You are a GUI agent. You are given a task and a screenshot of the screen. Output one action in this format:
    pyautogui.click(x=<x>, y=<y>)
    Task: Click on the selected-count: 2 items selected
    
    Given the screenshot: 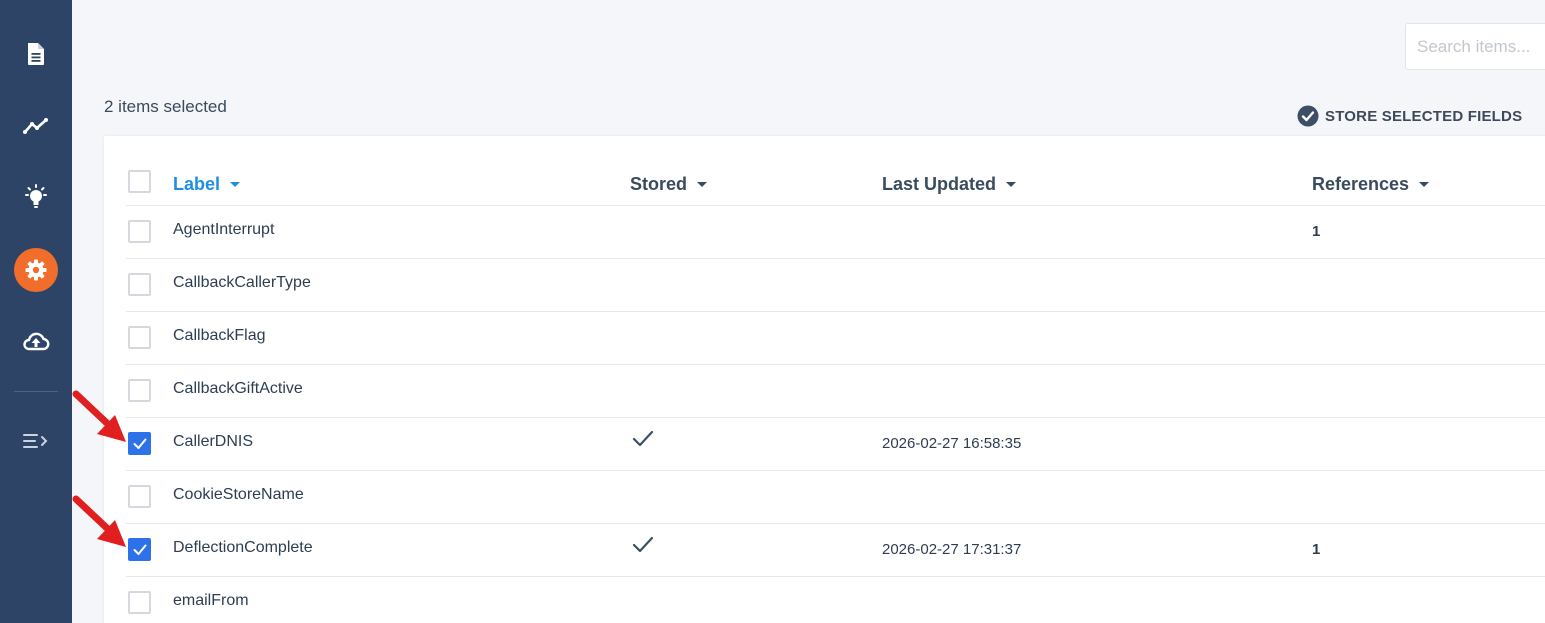 What is the action you would take?
    pyautogui.click(x=165, y=106)
    